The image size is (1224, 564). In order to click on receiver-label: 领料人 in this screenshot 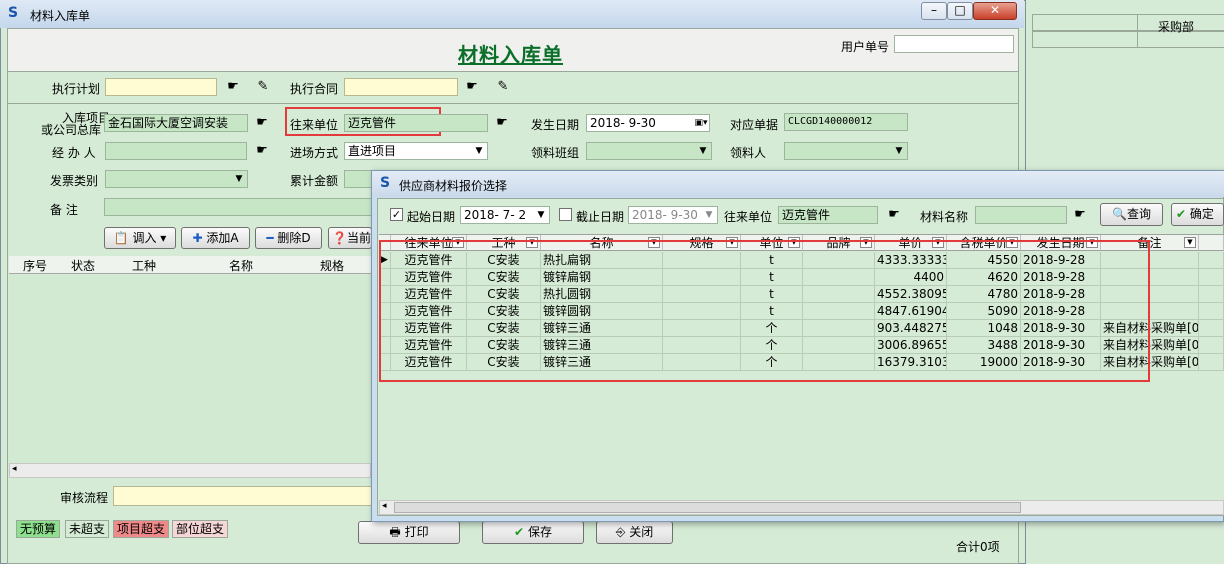, I will do `click(748, 153)`.